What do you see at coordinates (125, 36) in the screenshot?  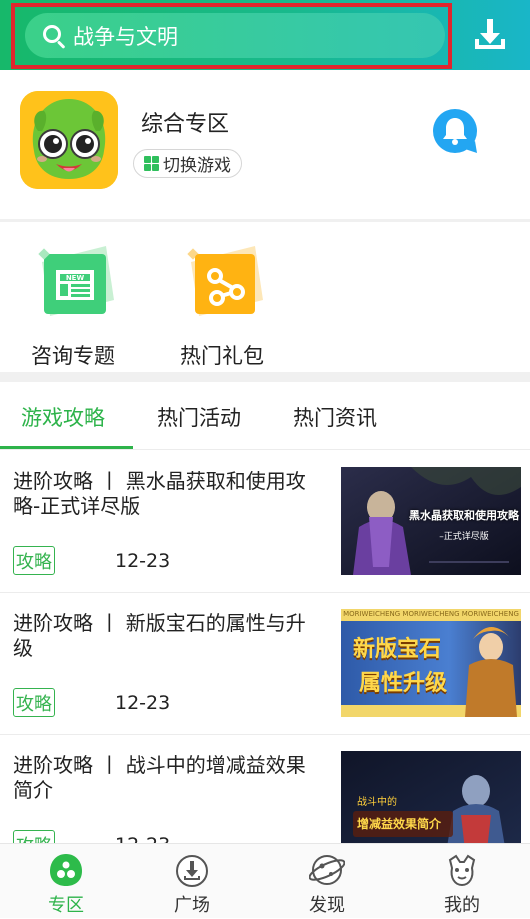 I see `search-query-text: 战争与文明` at bounding box center [125, 36].